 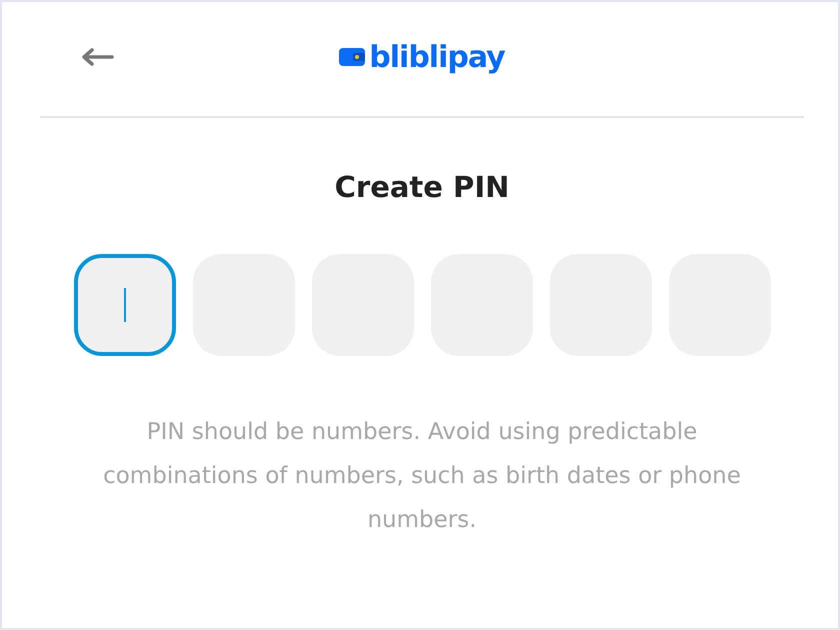 I want to click on page-title: Create PIN, so click(x=422, y=187).